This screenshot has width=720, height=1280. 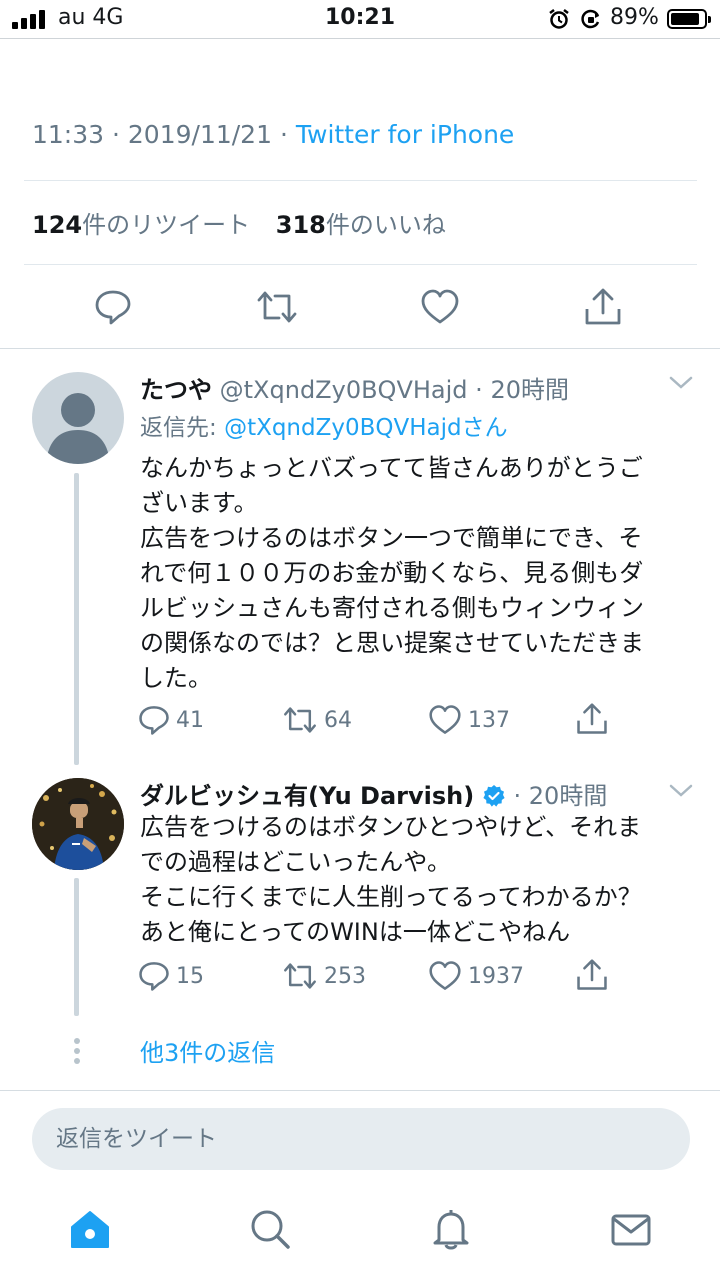 I want to click on reply-count: 15, so click(x=190, y=976).